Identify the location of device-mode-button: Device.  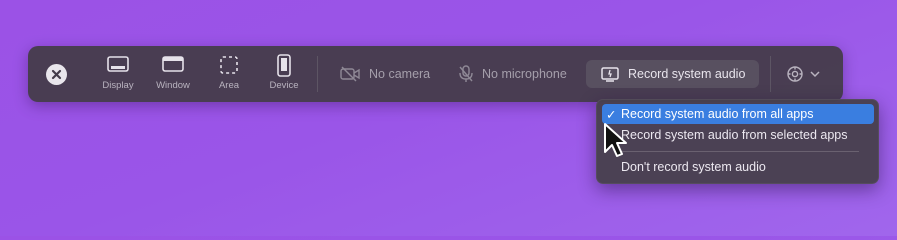
(284, 74).